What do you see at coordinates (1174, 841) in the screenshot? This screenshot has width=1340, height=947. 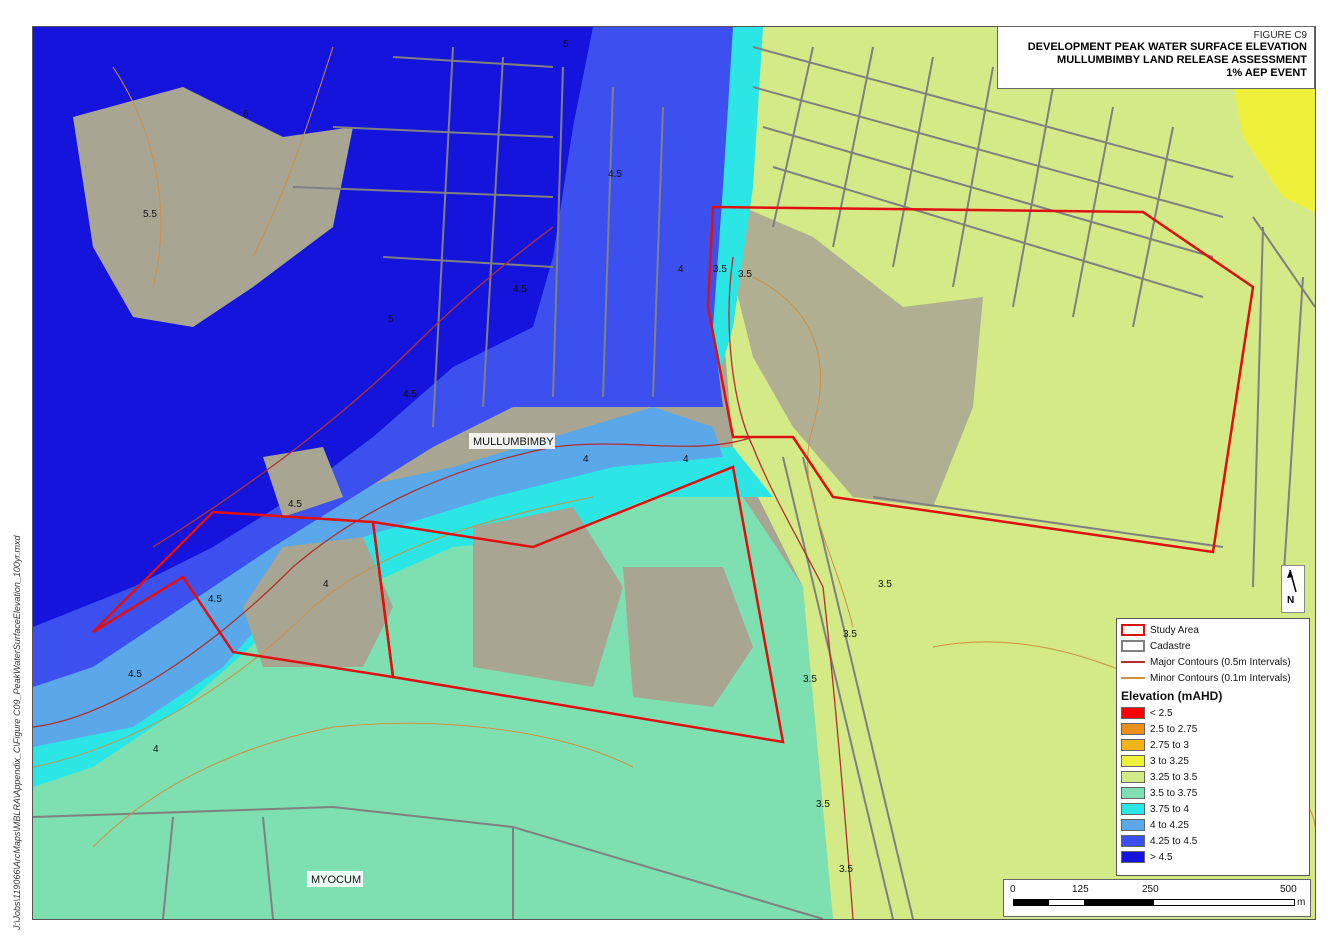 I see `legend-label: 4.25 to 4.5` at bounding box center [1174, 841].